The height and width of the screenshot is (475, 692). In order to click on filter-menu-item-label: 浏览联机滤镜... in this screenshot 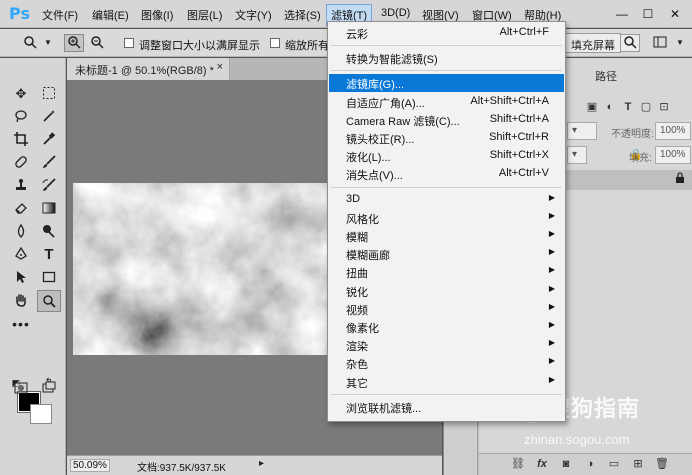, I will do `click(384, 408)`.